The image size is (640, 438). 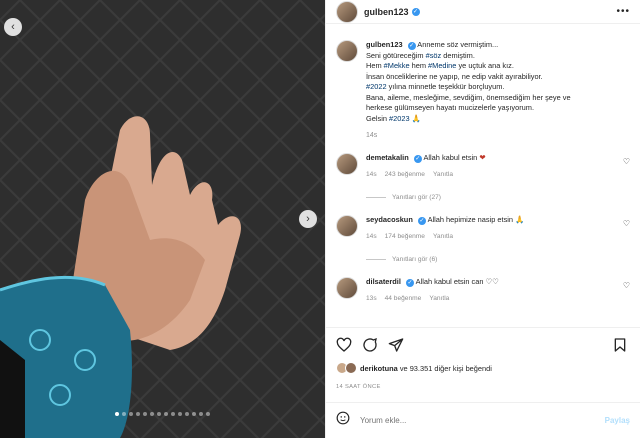 What do you see at coordinates (378, 118) in the screenshot?
I see `caption-line: Gelsin` at bounding box center [378, 118].